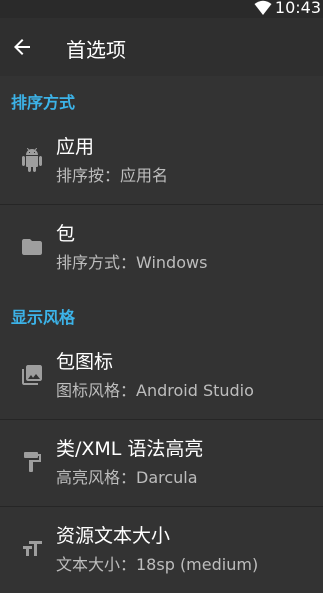 Image resolution: width=323 pixels, height=593 pixels. Describe the element at coordinates (157, 564) in the screenshot. I see `pref-item-summary: 文本大小：18sp (medium)` at that location.